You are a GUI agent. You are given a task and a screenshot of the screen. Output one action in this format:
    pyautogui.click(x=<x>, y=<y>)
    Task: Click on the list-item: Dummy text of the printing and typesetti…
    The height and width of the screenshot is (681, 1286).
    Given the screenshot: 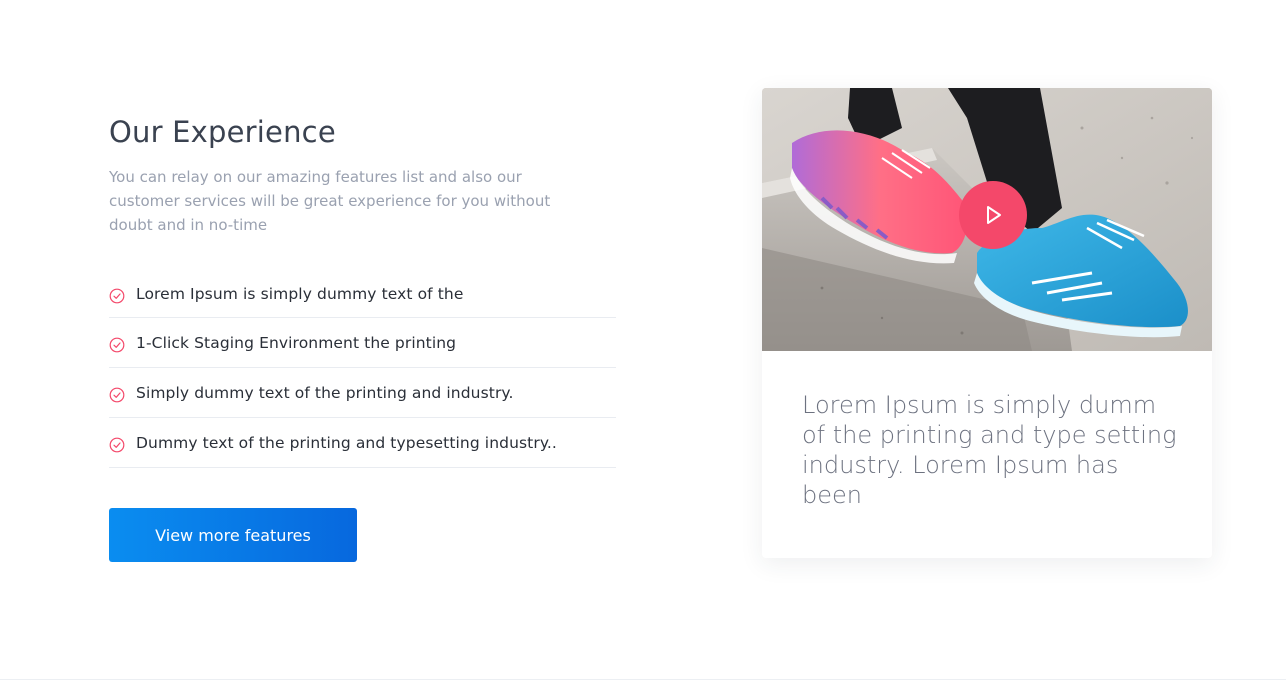 What is the action you would take?
    pyautogui.click(x=362, y=443)
    